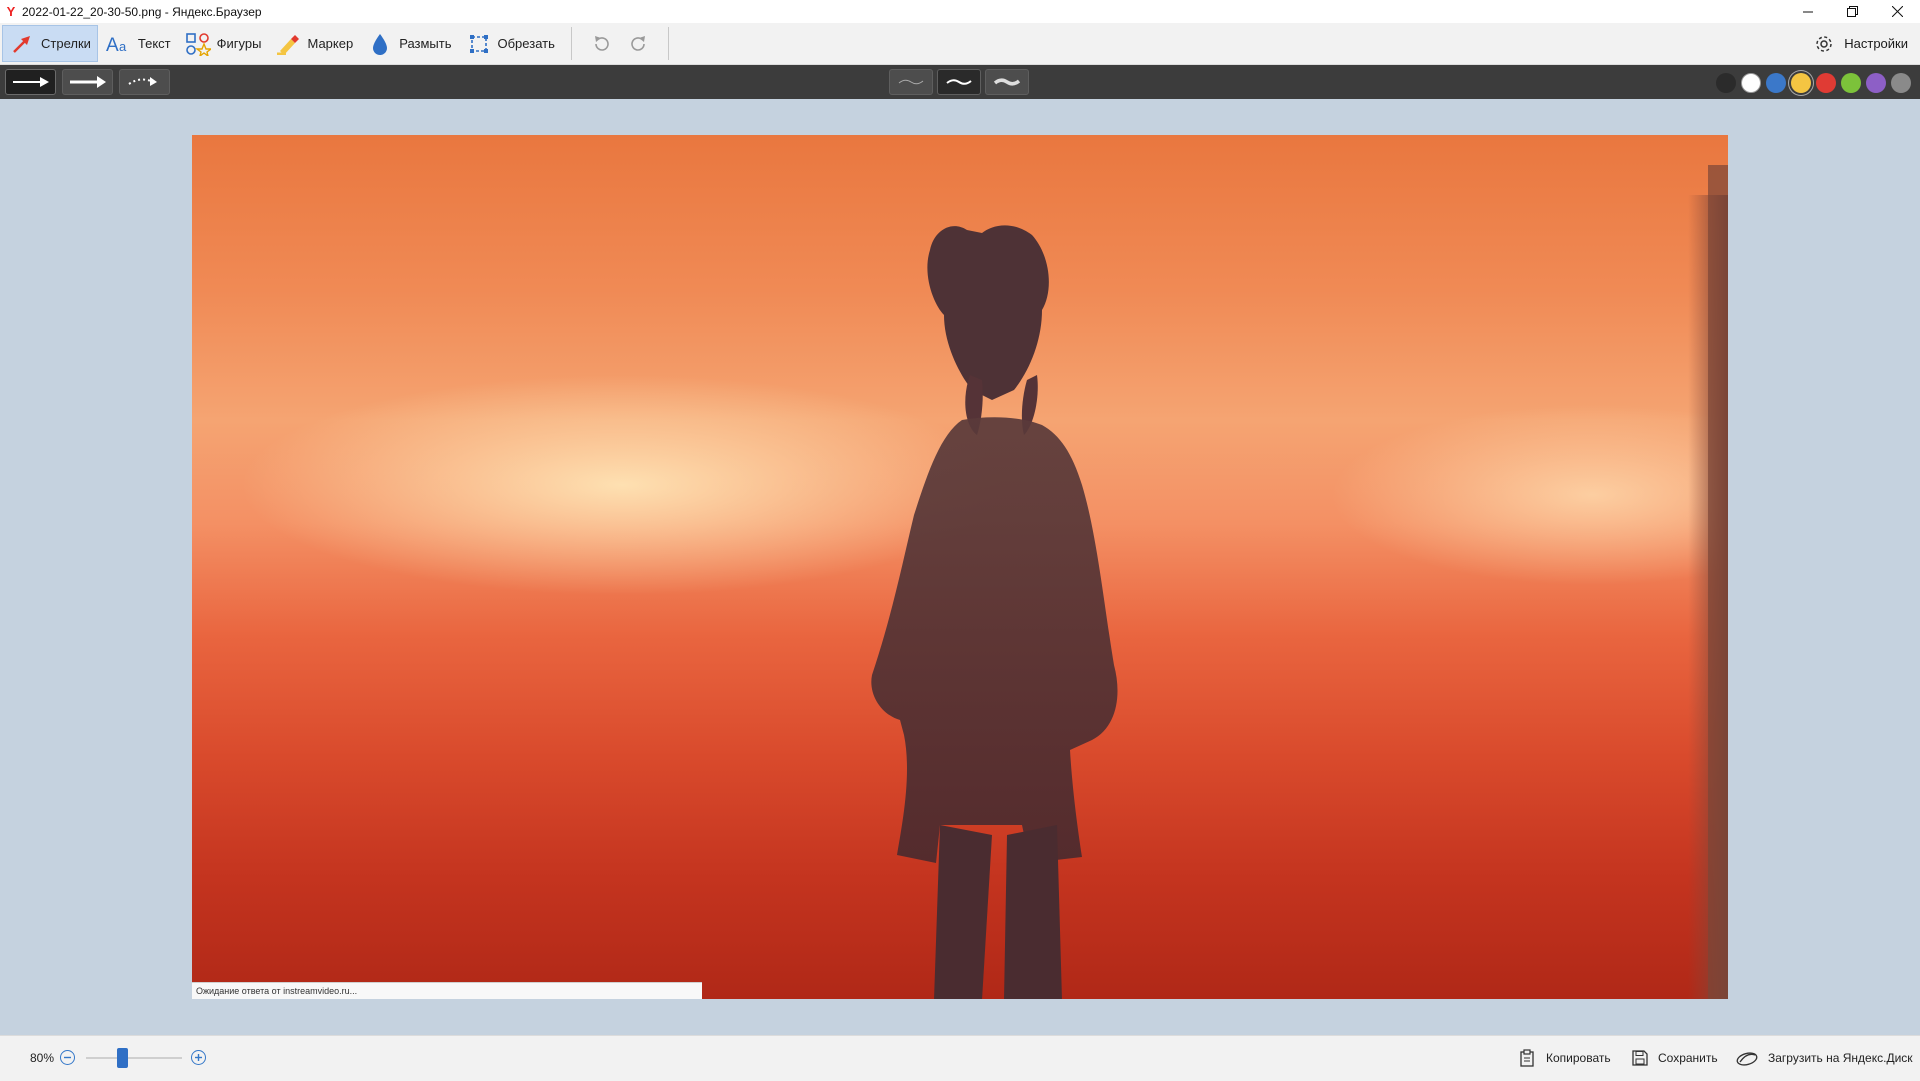 The width and height of the screenshot is (1920, 1081). Describe the element at coordinates (42, 1058) in the screenshot. I see `zoom-level: 80%` at that location.